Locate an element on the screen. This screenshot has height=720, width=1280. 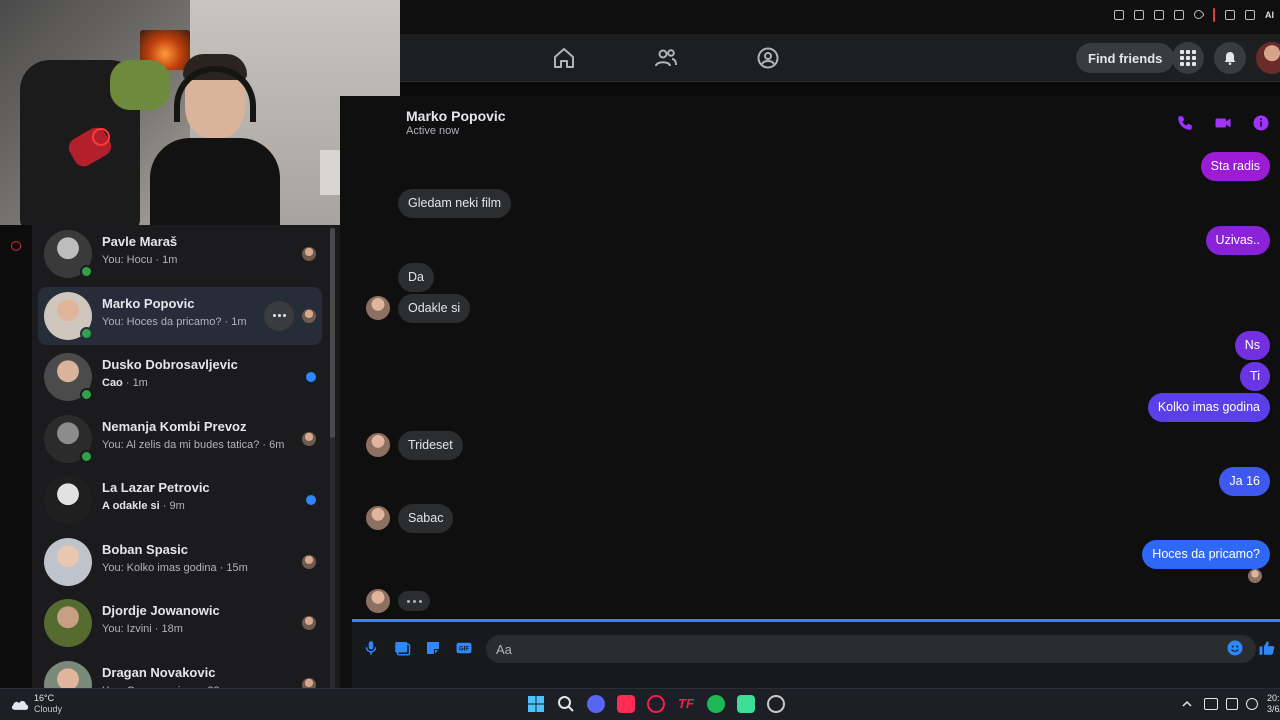
chat-time: 1m is located at coordinates (140, 383).